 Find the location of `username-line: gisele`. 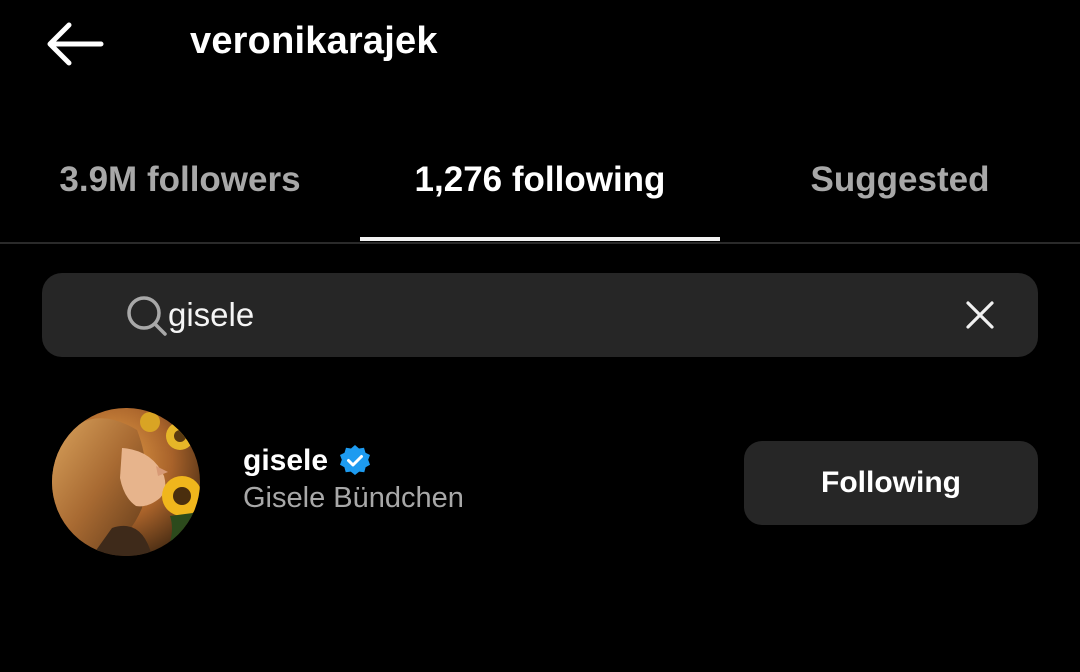

username-line: gisele is located at coordinates (307, 461).